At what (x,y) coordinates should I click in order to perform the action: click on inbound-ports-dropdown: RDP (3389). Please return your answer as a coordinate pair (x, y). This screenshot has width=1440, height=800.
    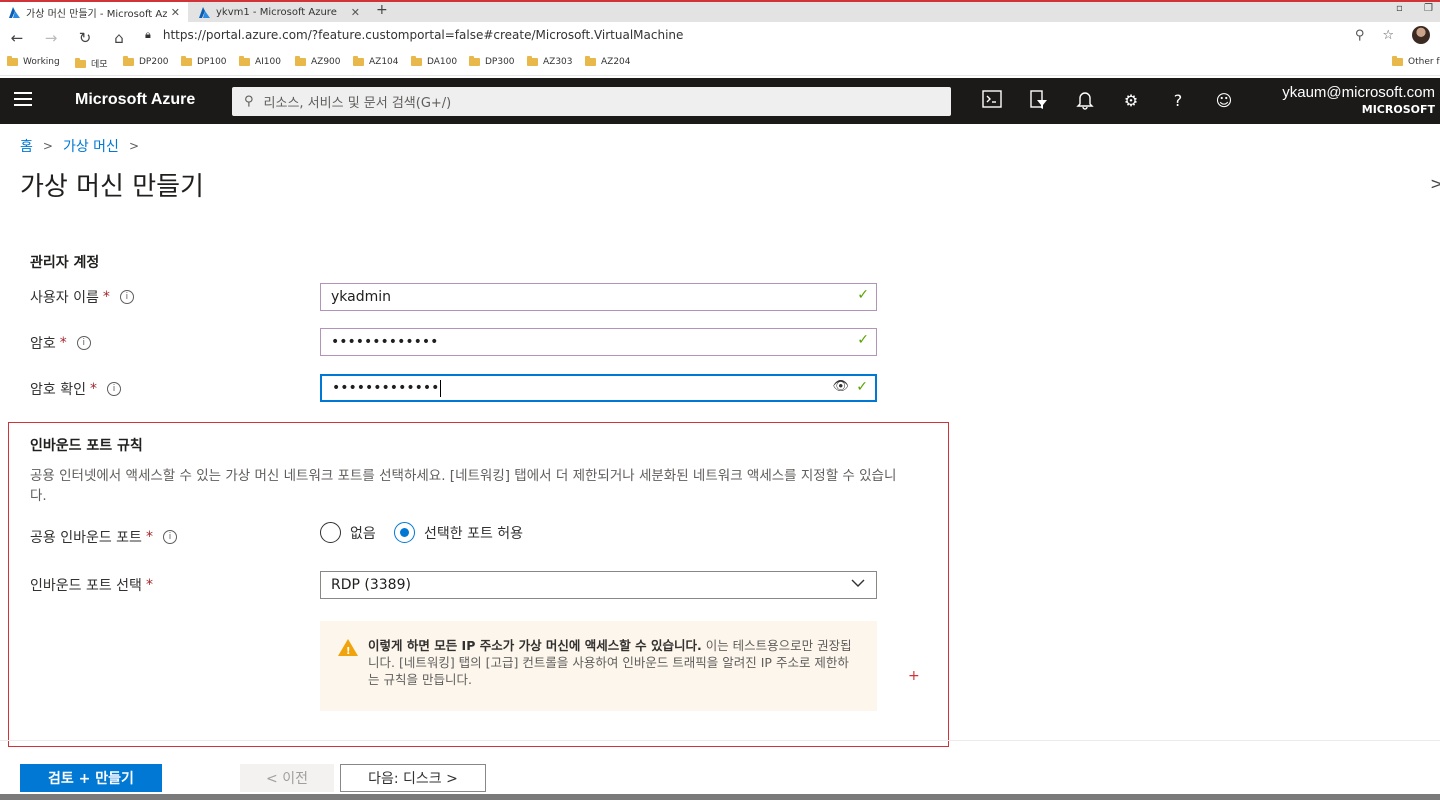
    Looking at the image, I should click on (598, 585).